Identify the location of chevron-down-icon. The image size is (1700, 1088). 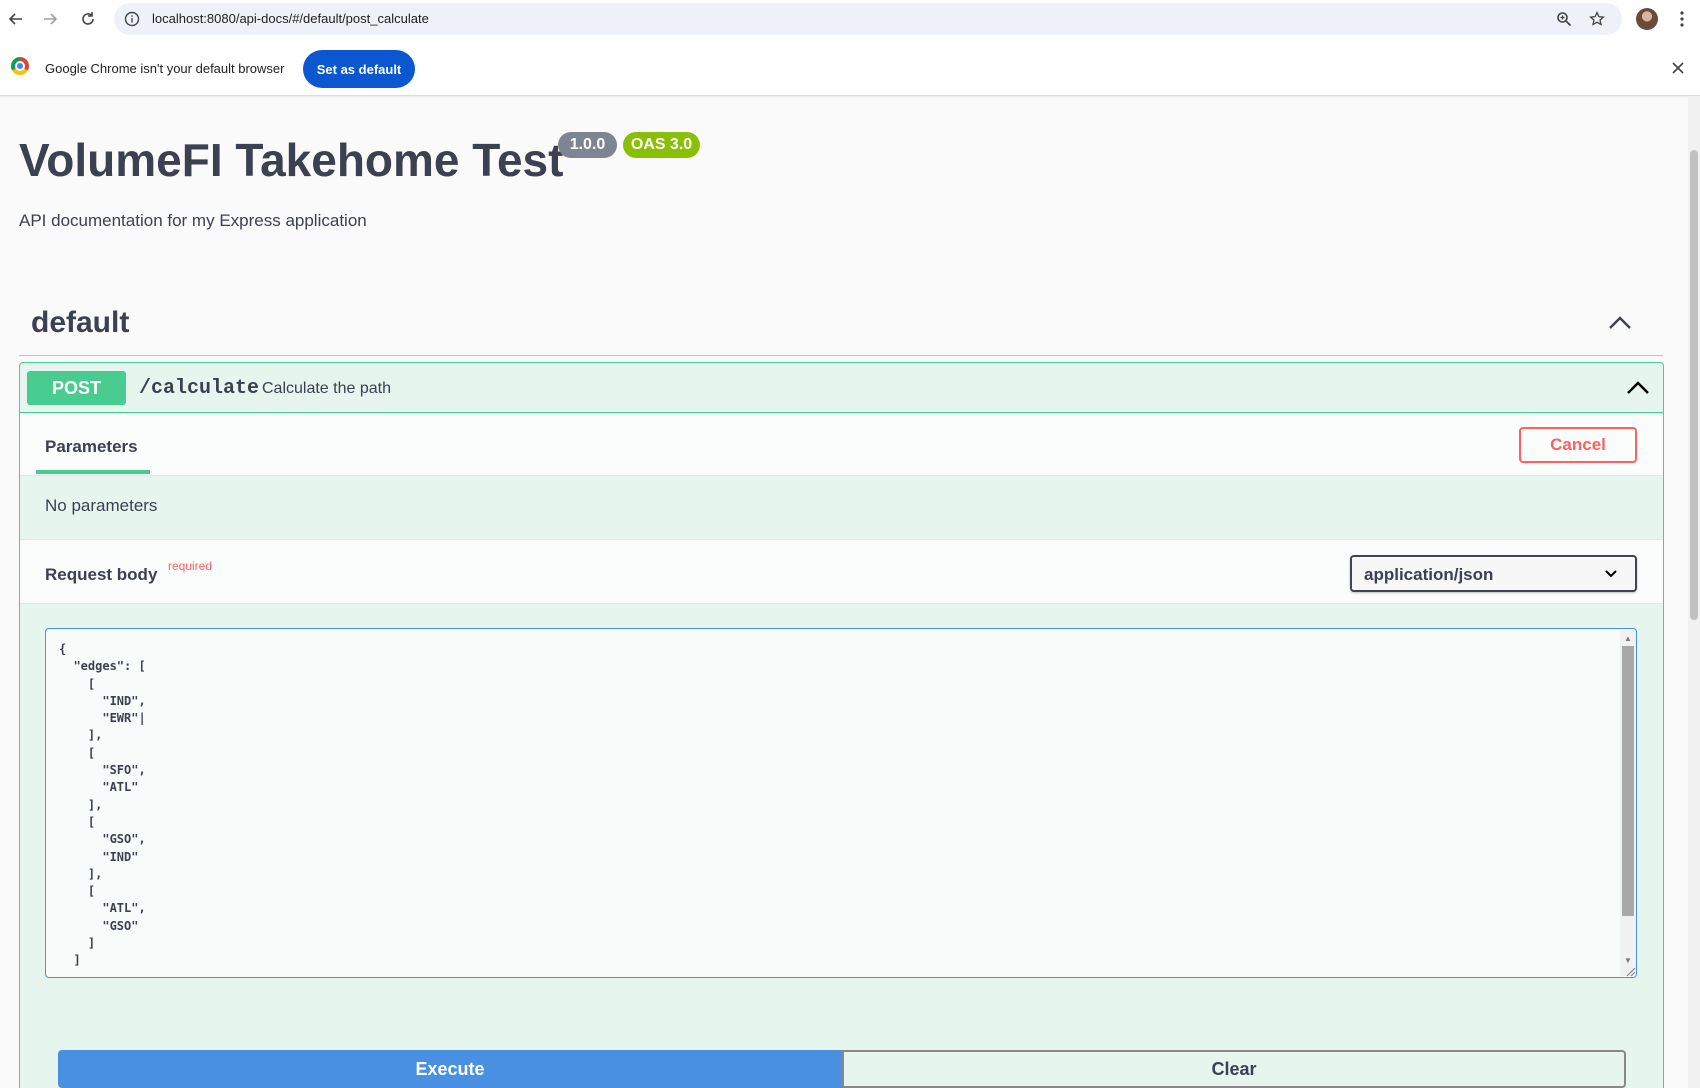
(1611, 574).